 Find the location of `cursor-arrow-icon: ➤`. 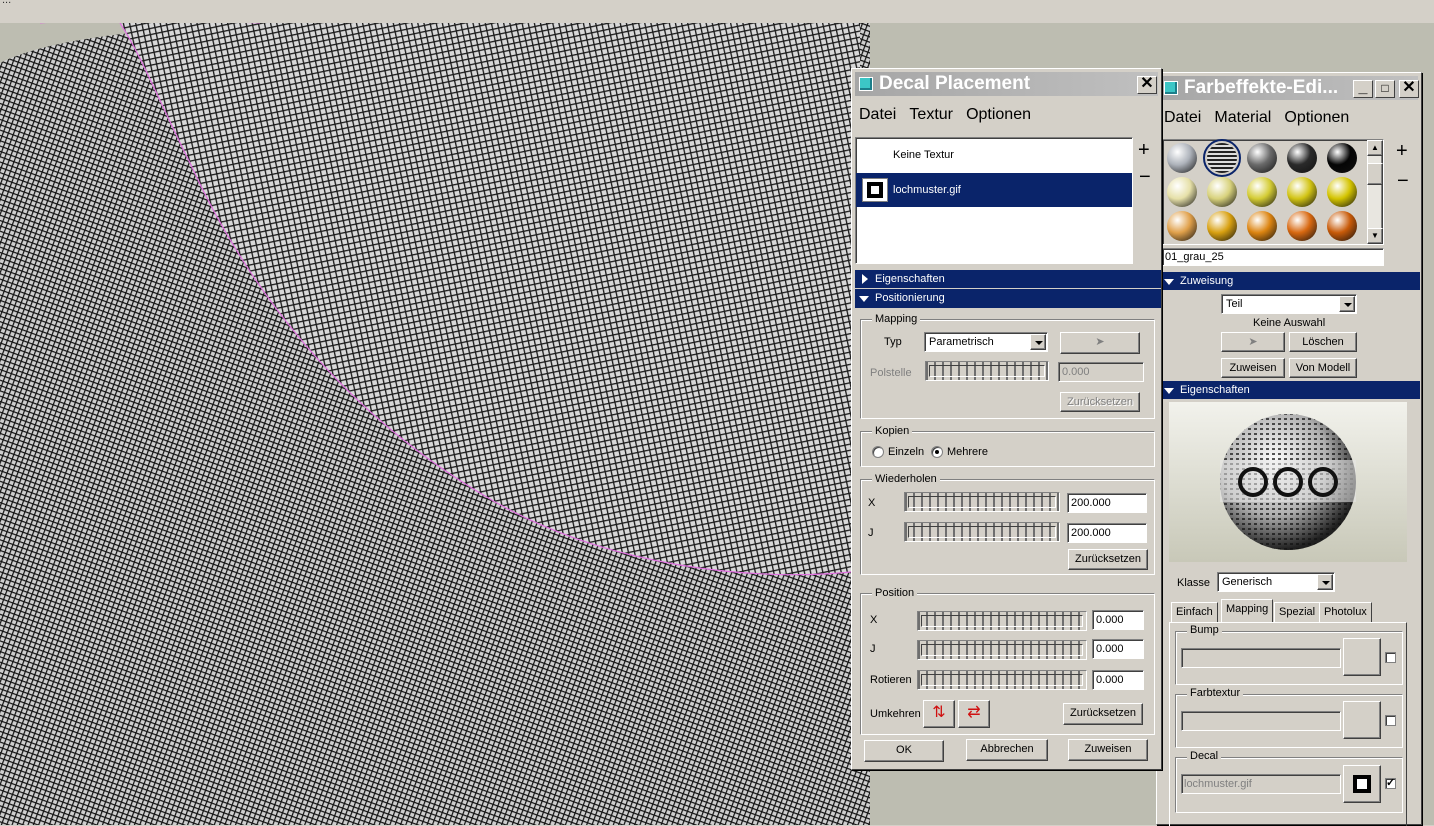

cursor-arrow-icon: ➤ is located at coordinates (1100, 342).